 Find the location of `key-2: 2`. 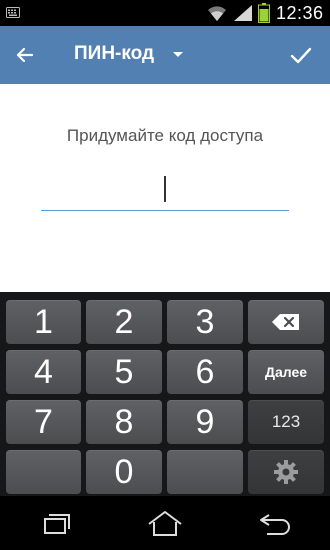

key-2: 2 is located at coordinates (124, 322).